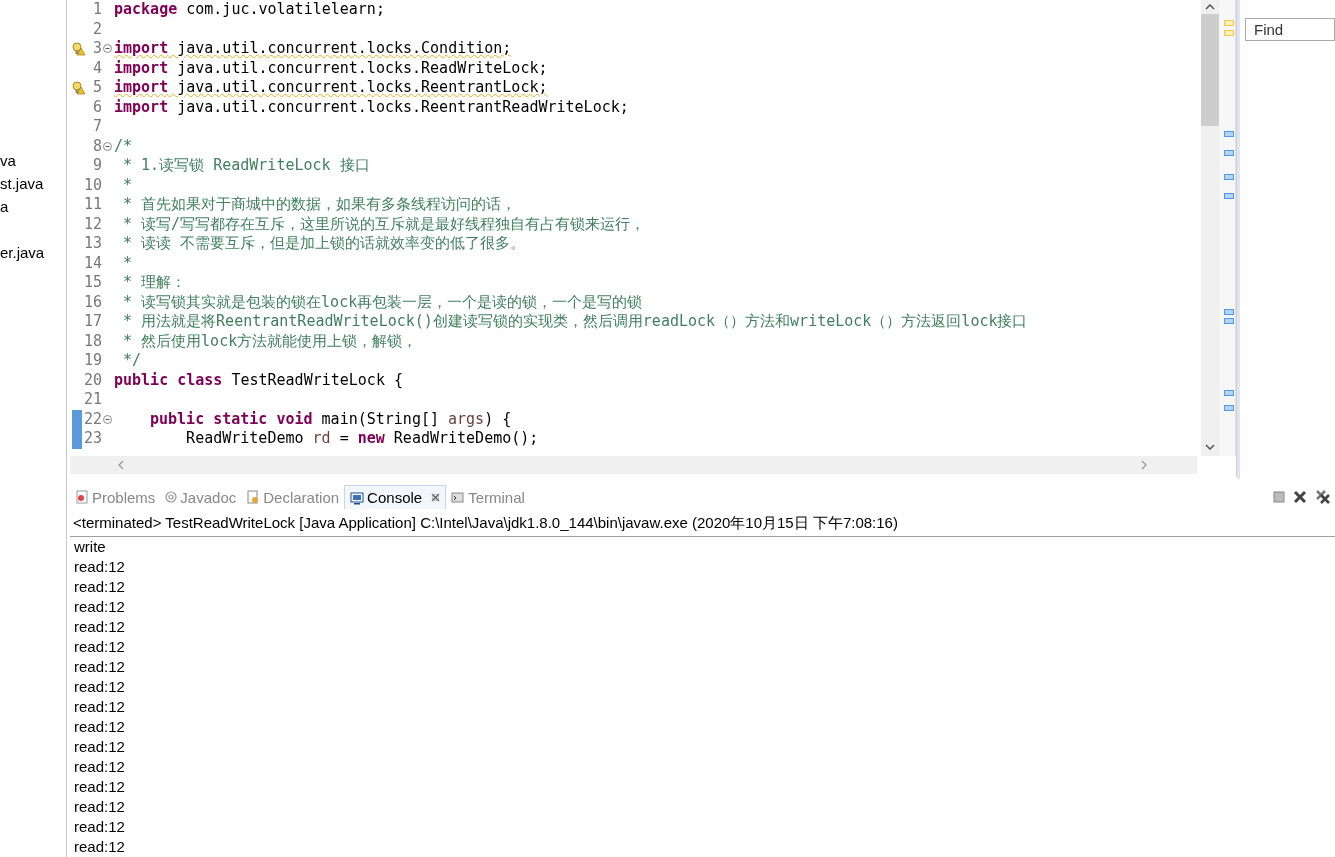 The image size is (1335, 857). What do you see at coordinates (97, 88) in the screenshot?
I see `line-number: 5` at bounding box center [97, 88].